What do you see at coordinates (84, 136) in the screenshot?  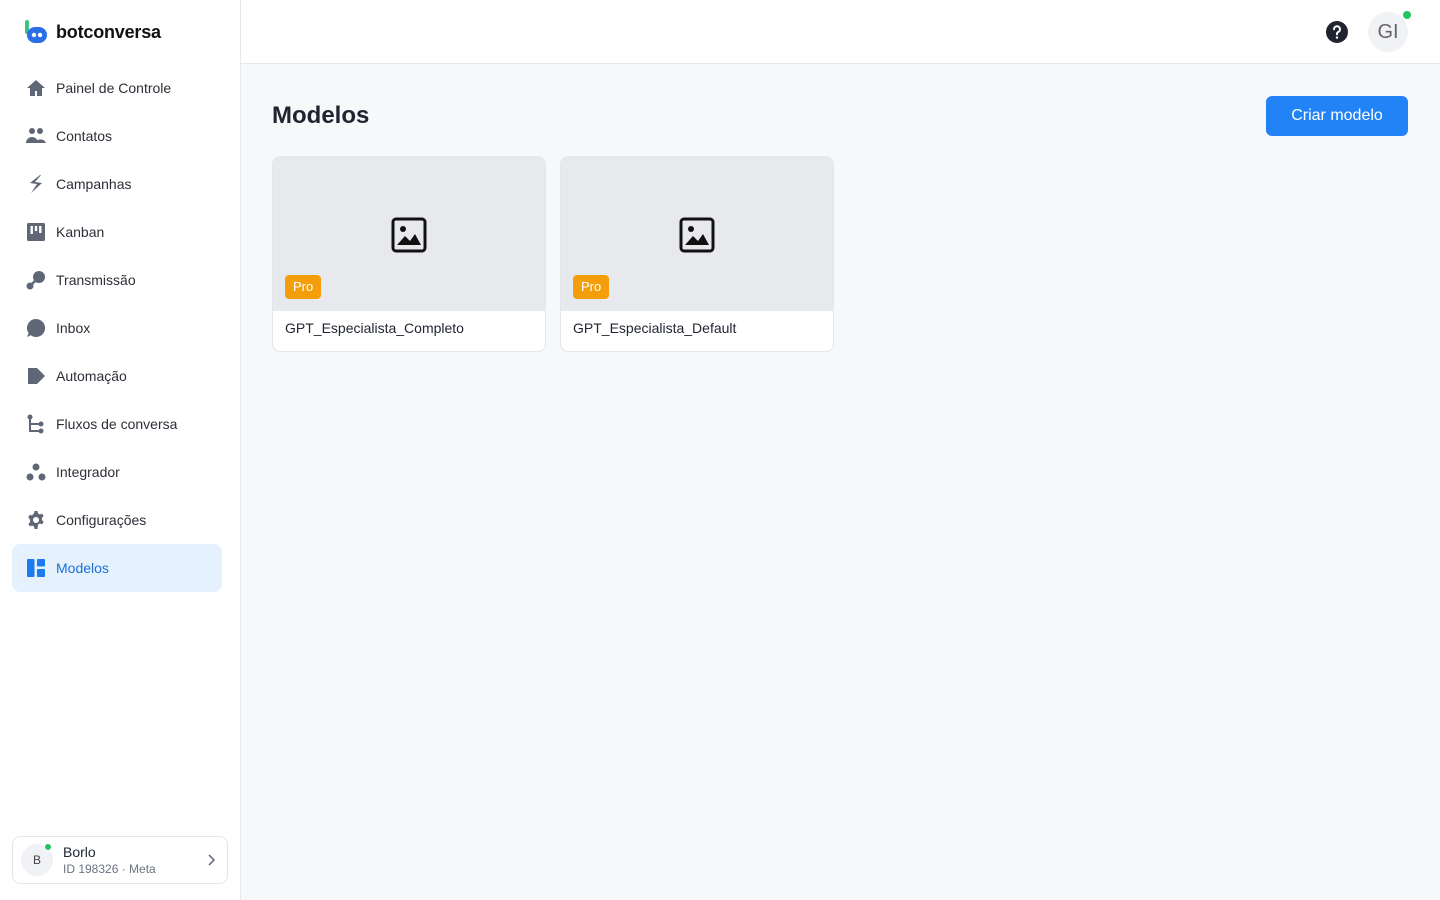 I see `sidebar-item-label: Contatos` at bounding box center [84, 136].